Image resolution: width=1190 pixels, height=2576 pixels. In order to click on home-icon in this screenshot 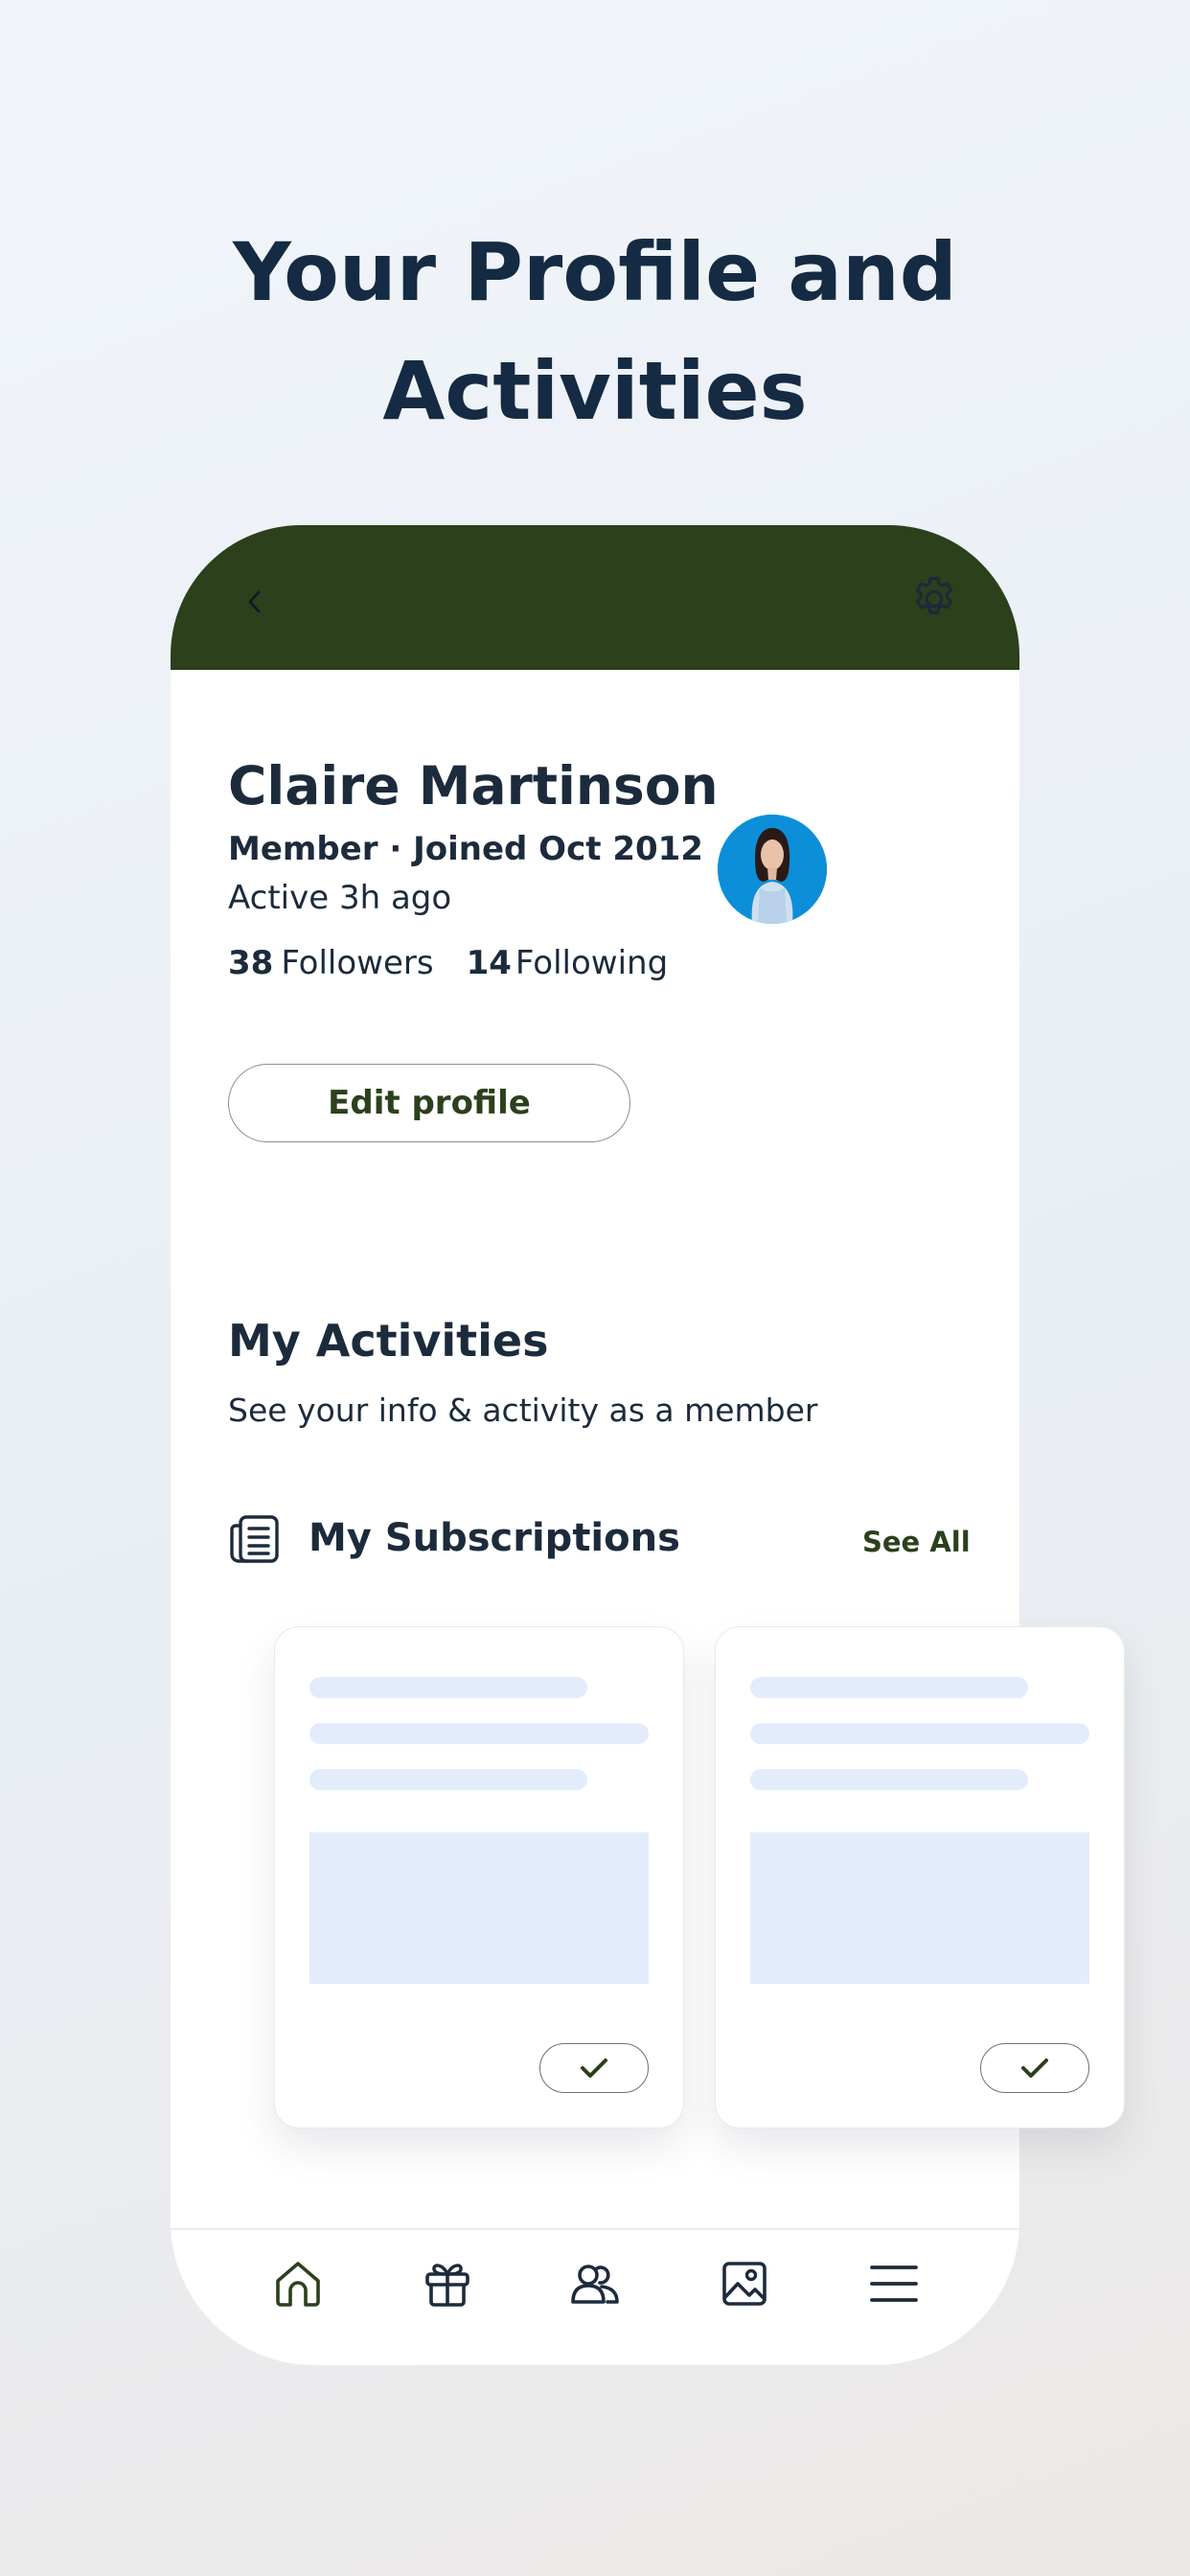, I will do `click(298, 2284)`.